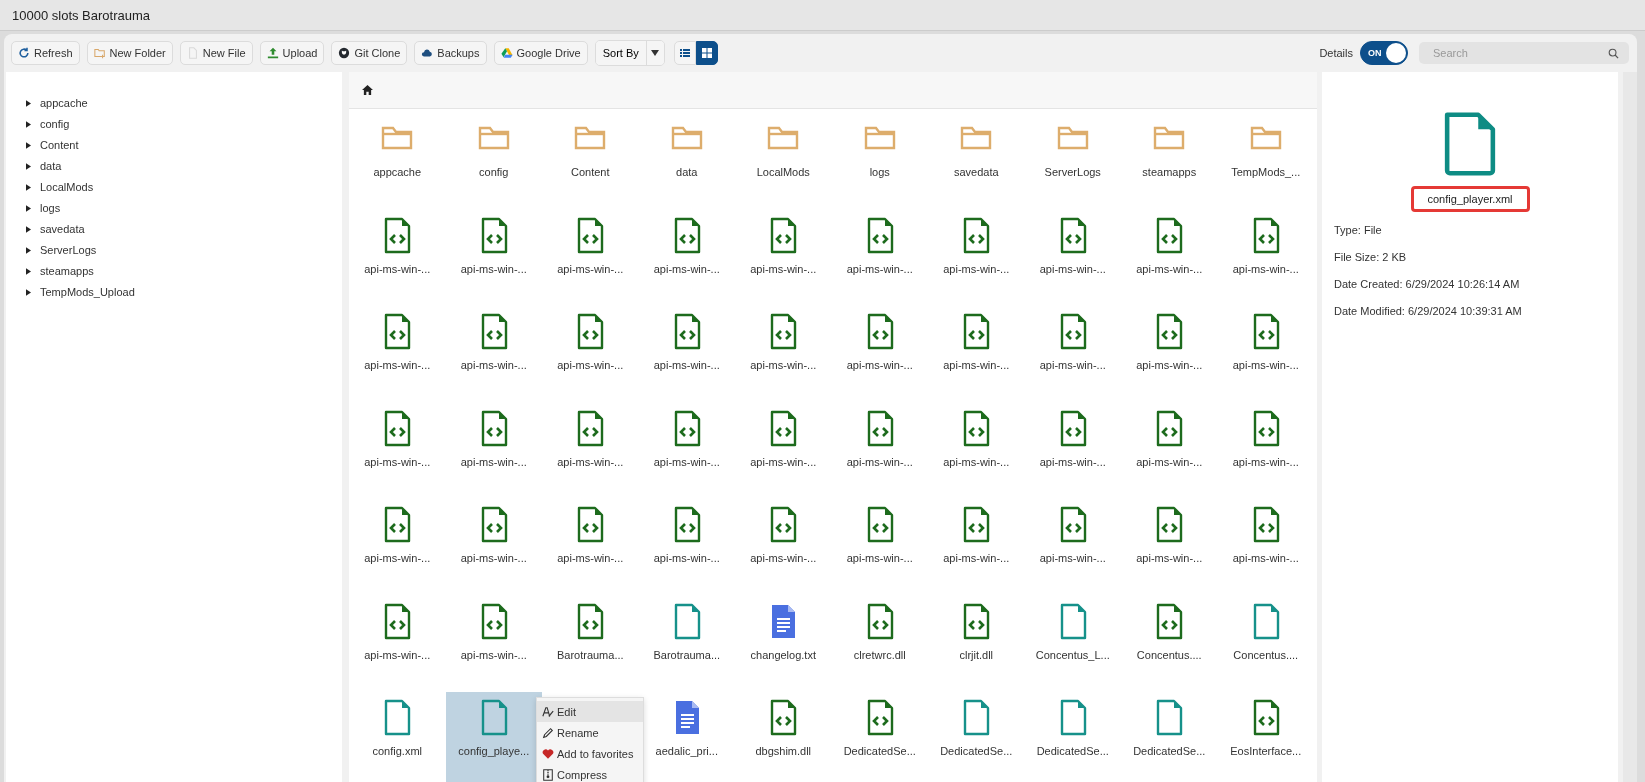 The height and width of the screenshot is (782, 1645). I want to click on toolbar-button: New File, so click(216, 53).